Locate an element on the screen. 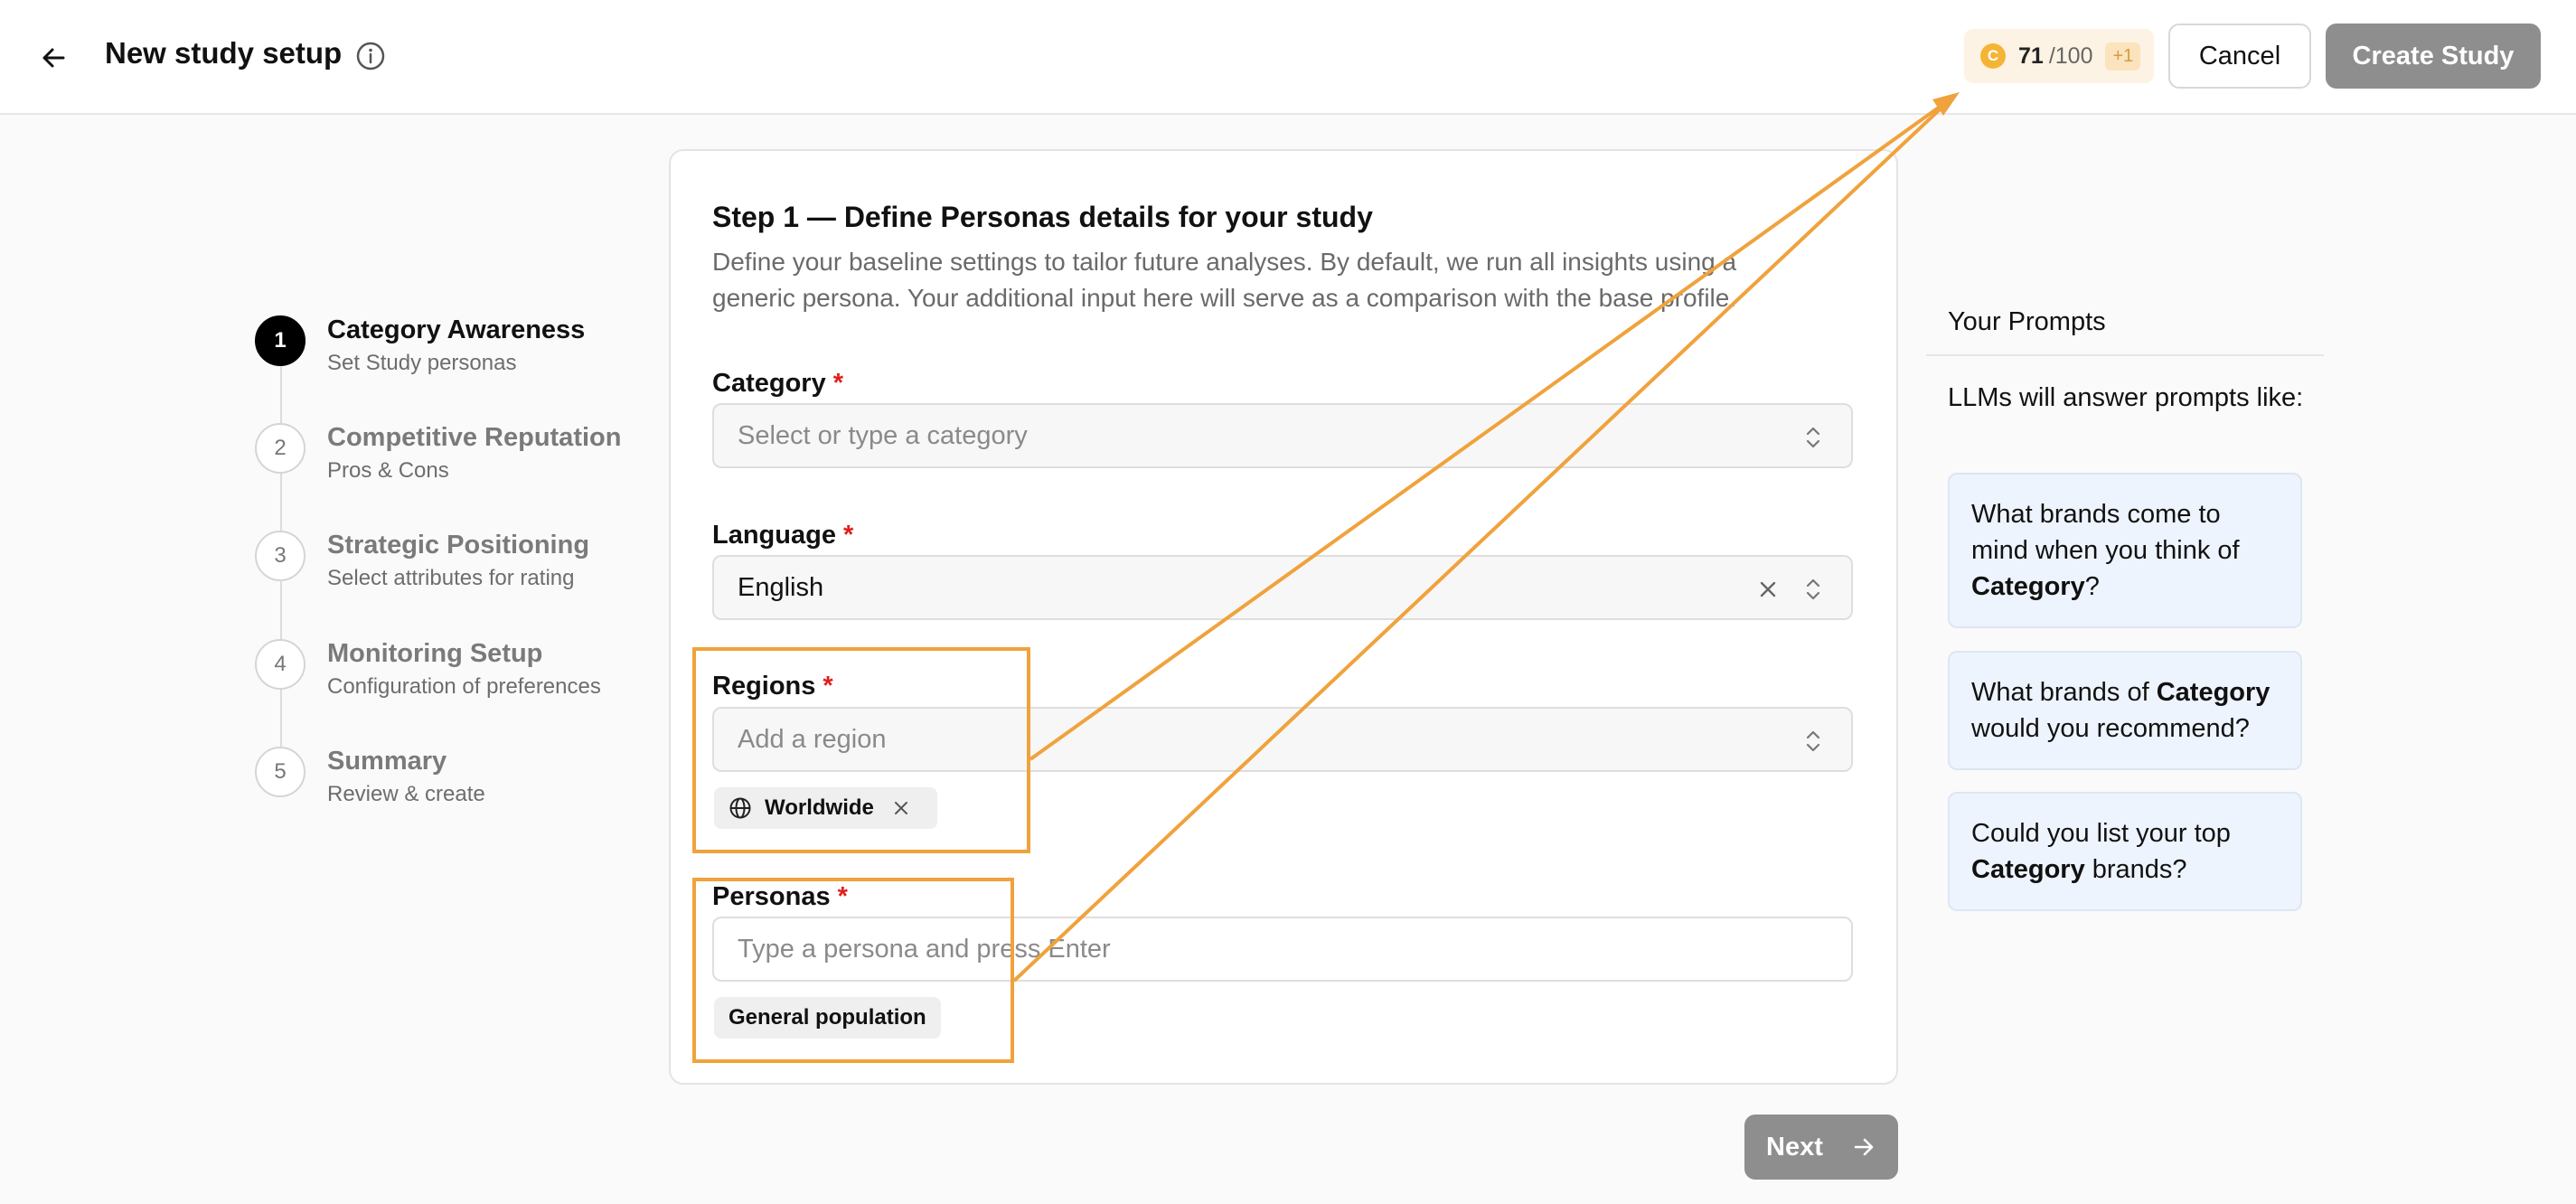 The image size is (2576, 1204). regions-label: Regions * is located at coordinates (773, 686).